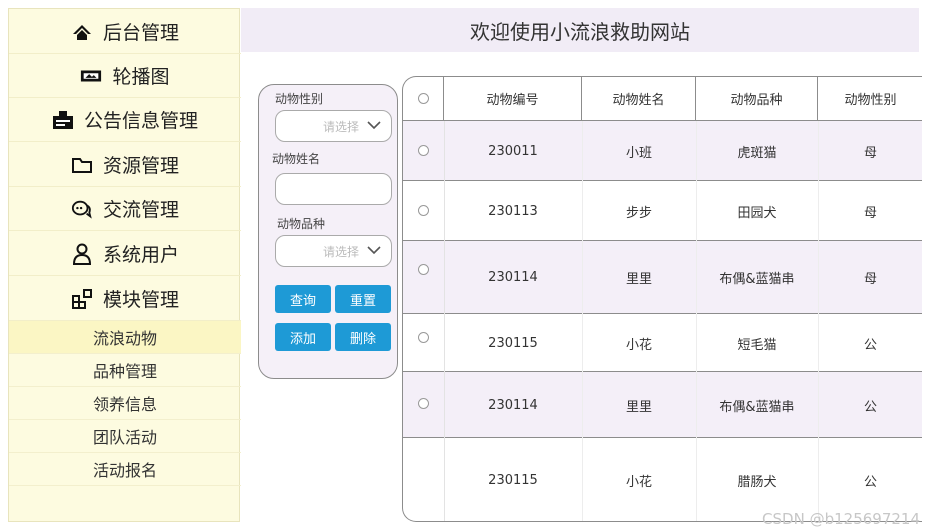 The image size is (925, 531). Describe the element at coordinates (757, 153) in the screenshot. I see `cell-breed: 虎斑猫` at that location.